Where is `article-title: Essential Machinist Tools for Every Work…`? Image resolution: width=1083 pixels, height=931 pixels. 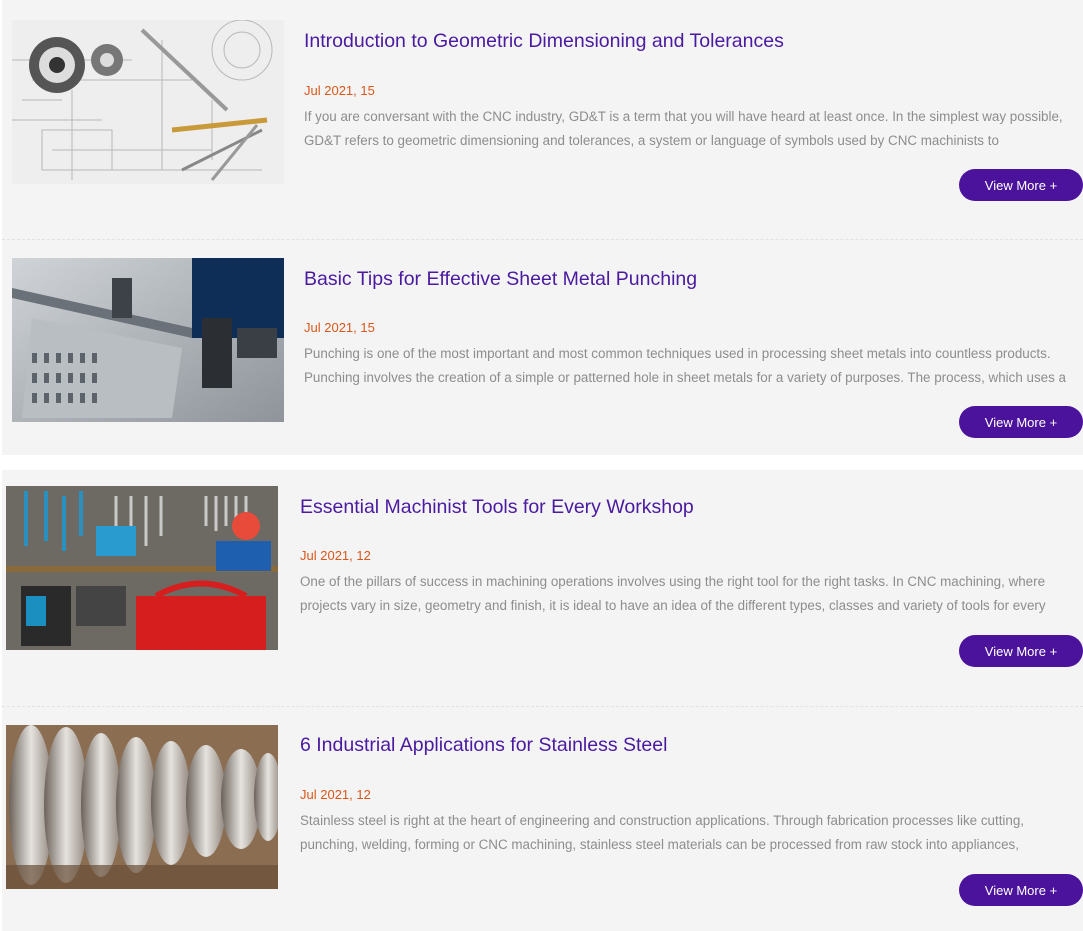
article-title: Essential Machinist Tools for Every Work… is located at coordinates (497, 507).